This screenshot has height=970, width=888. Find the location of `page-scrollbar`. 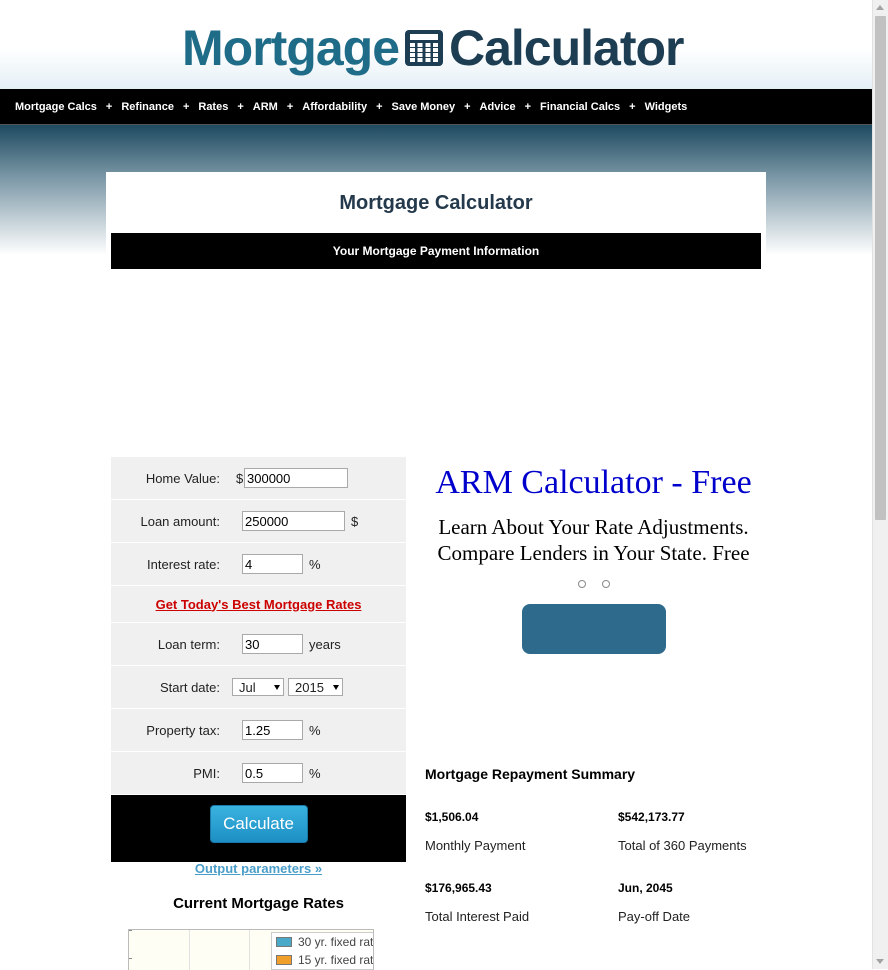

page-scrollbar is located at coordinates (880, 484).